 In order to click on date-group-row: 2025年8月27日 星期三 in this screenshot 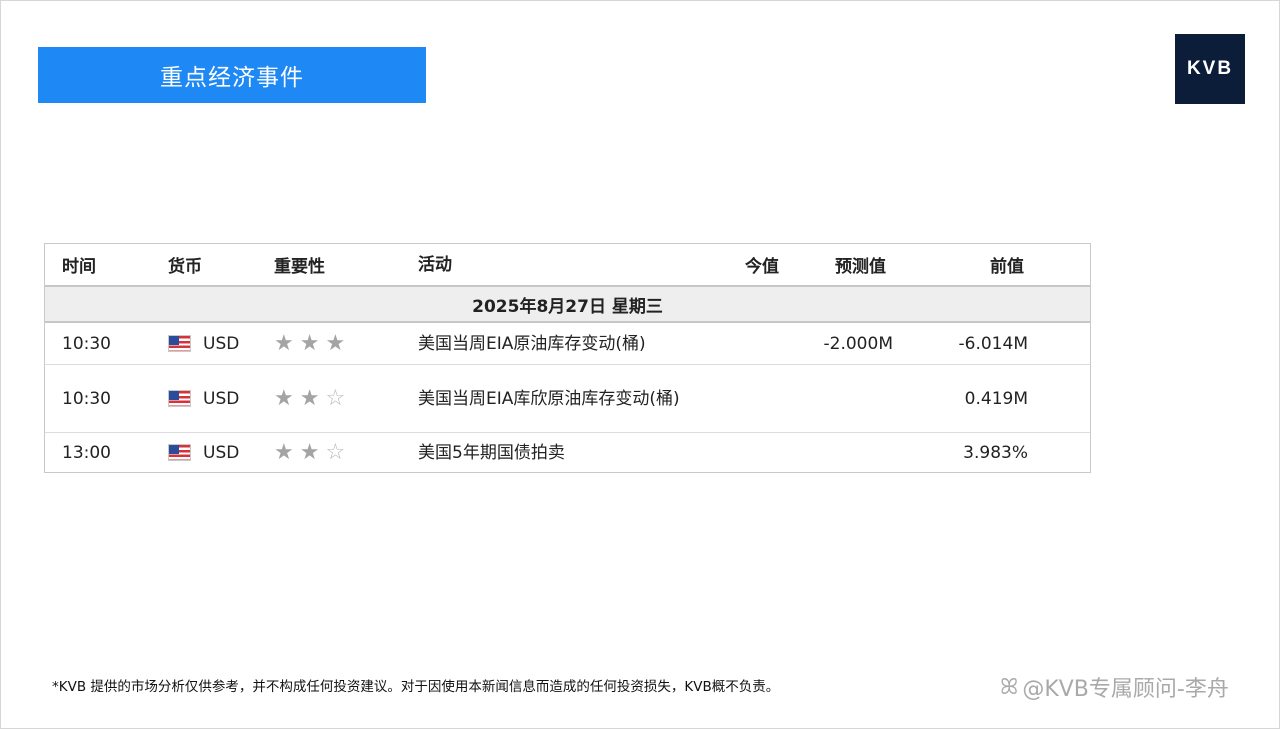, I will do `click(567, 304)`.